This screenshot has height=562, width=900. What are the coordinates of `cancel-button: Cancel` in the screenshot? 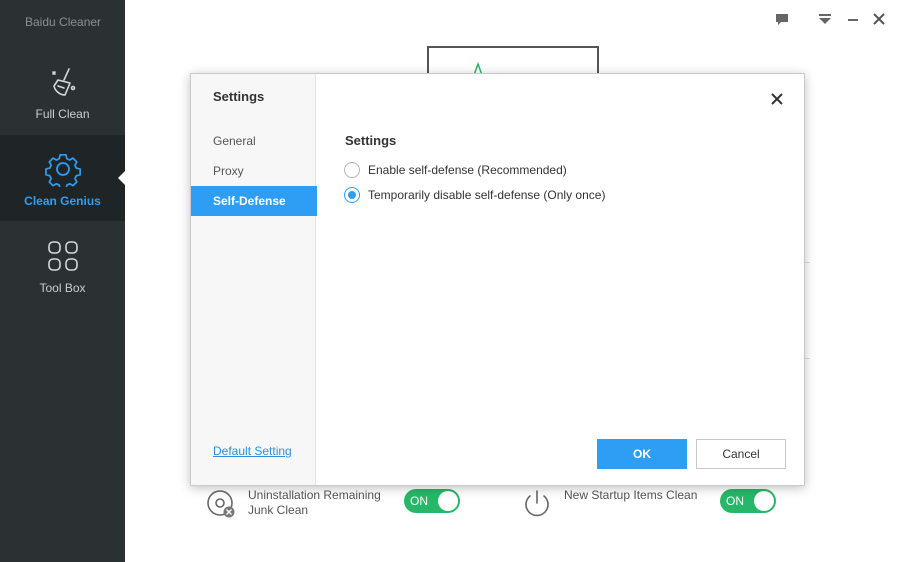 It's located at (741, 454).